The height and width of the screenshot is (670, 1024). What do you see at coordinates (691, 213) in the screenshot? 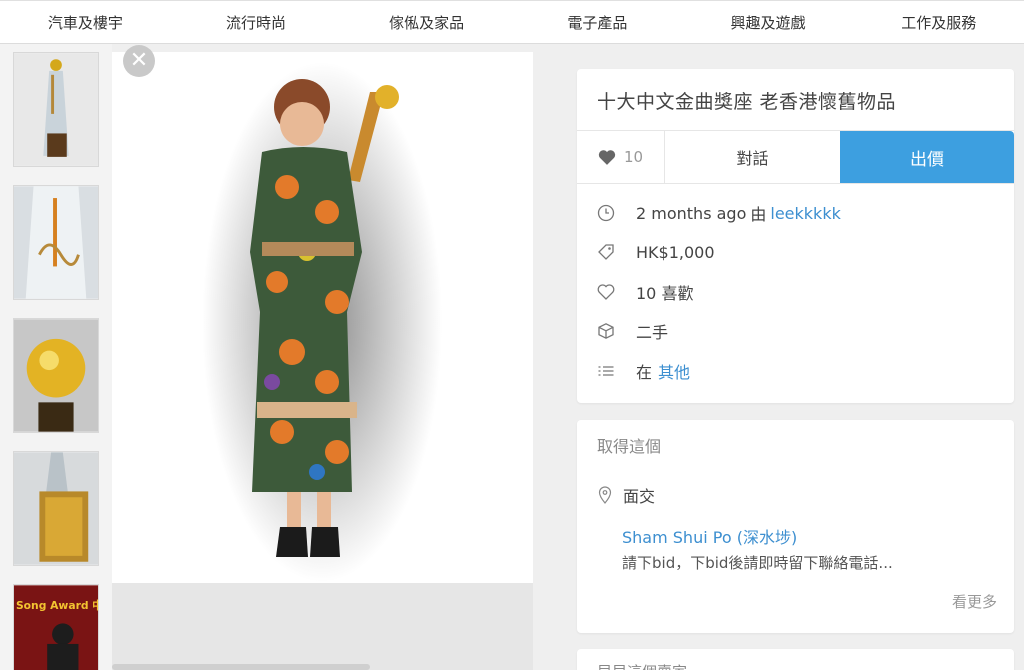
I see `posted-time: 2 months ago` at bounding box center [691, 213].